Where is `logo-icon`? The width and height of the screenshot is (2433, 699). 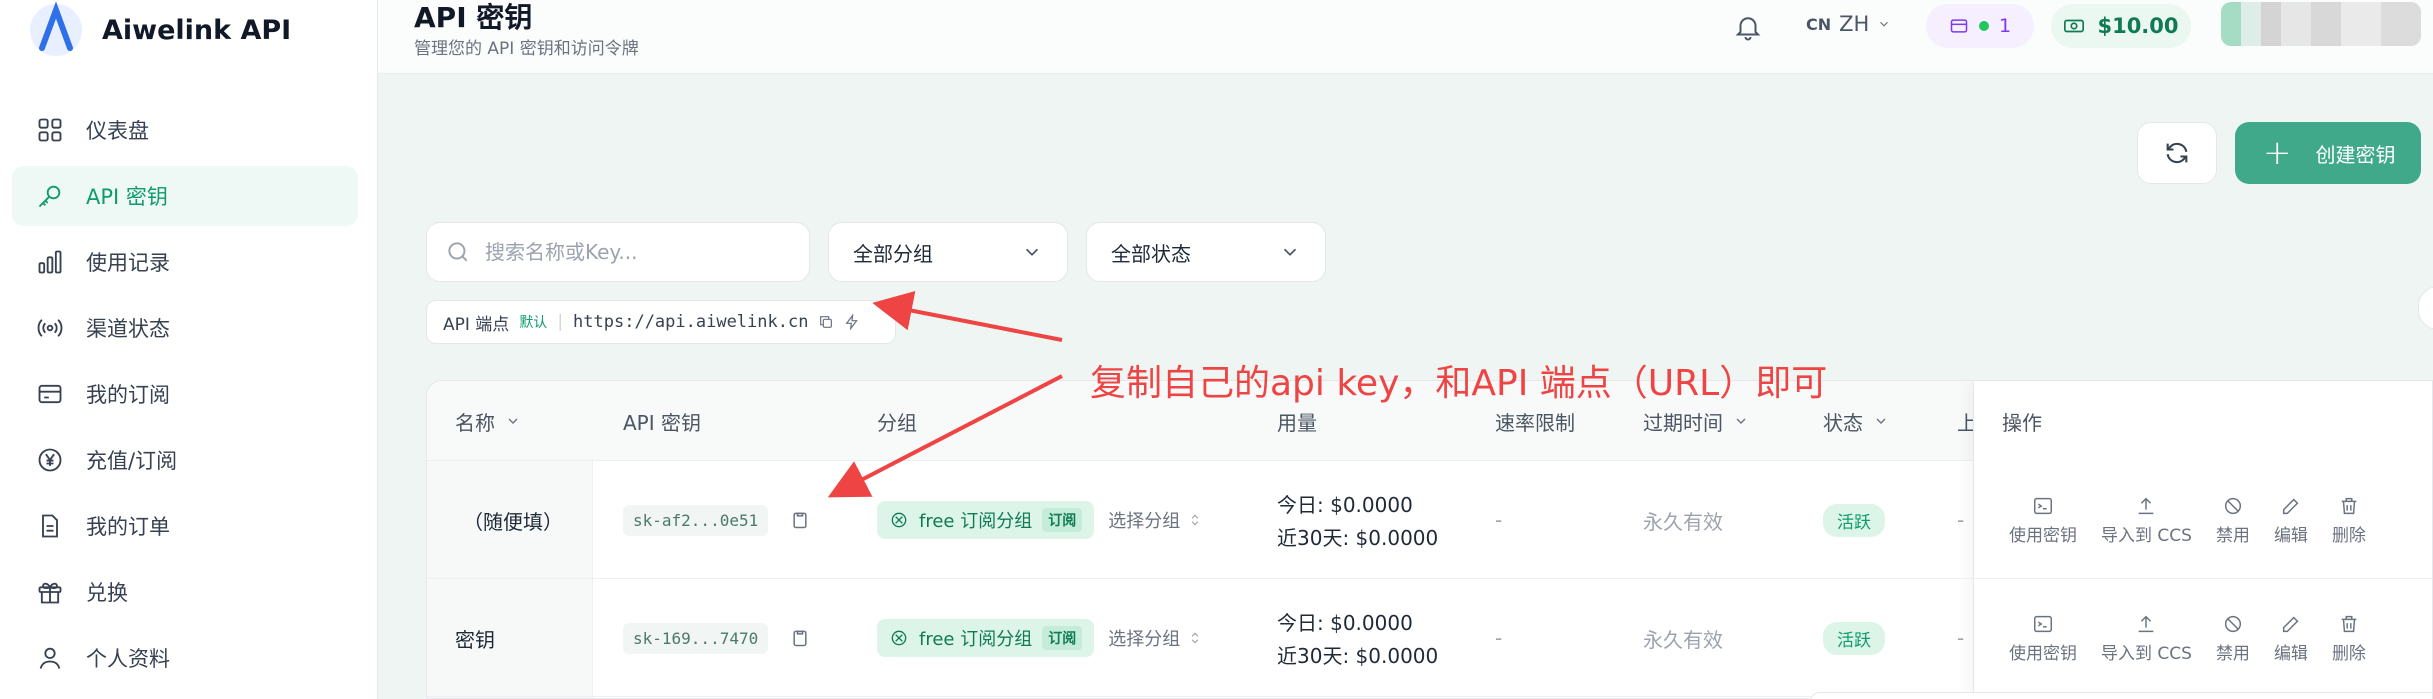 logo-icon is located at coordinates (56, 29).